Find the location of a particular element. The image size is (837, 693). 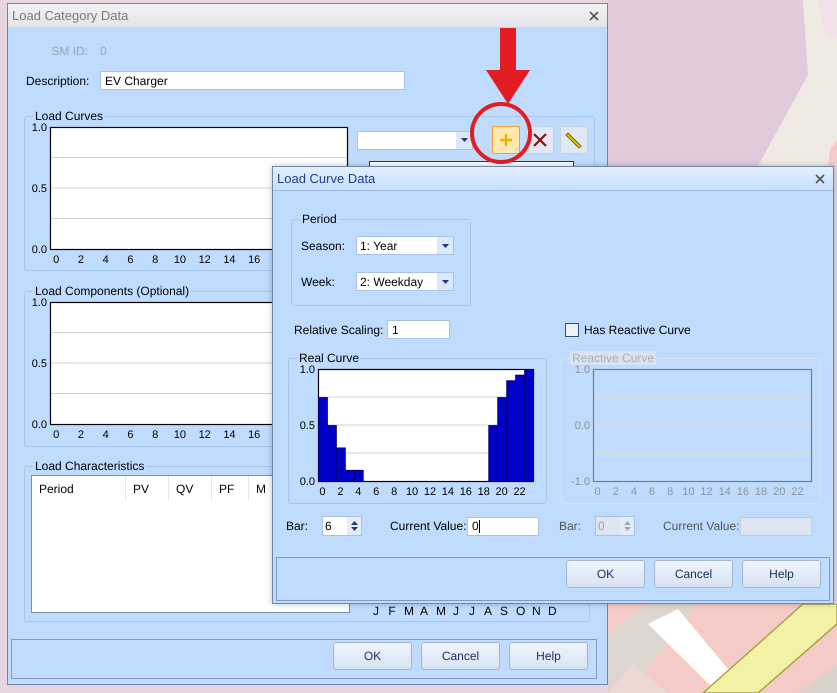

pencil-icon is located at coordinates (574, 140).